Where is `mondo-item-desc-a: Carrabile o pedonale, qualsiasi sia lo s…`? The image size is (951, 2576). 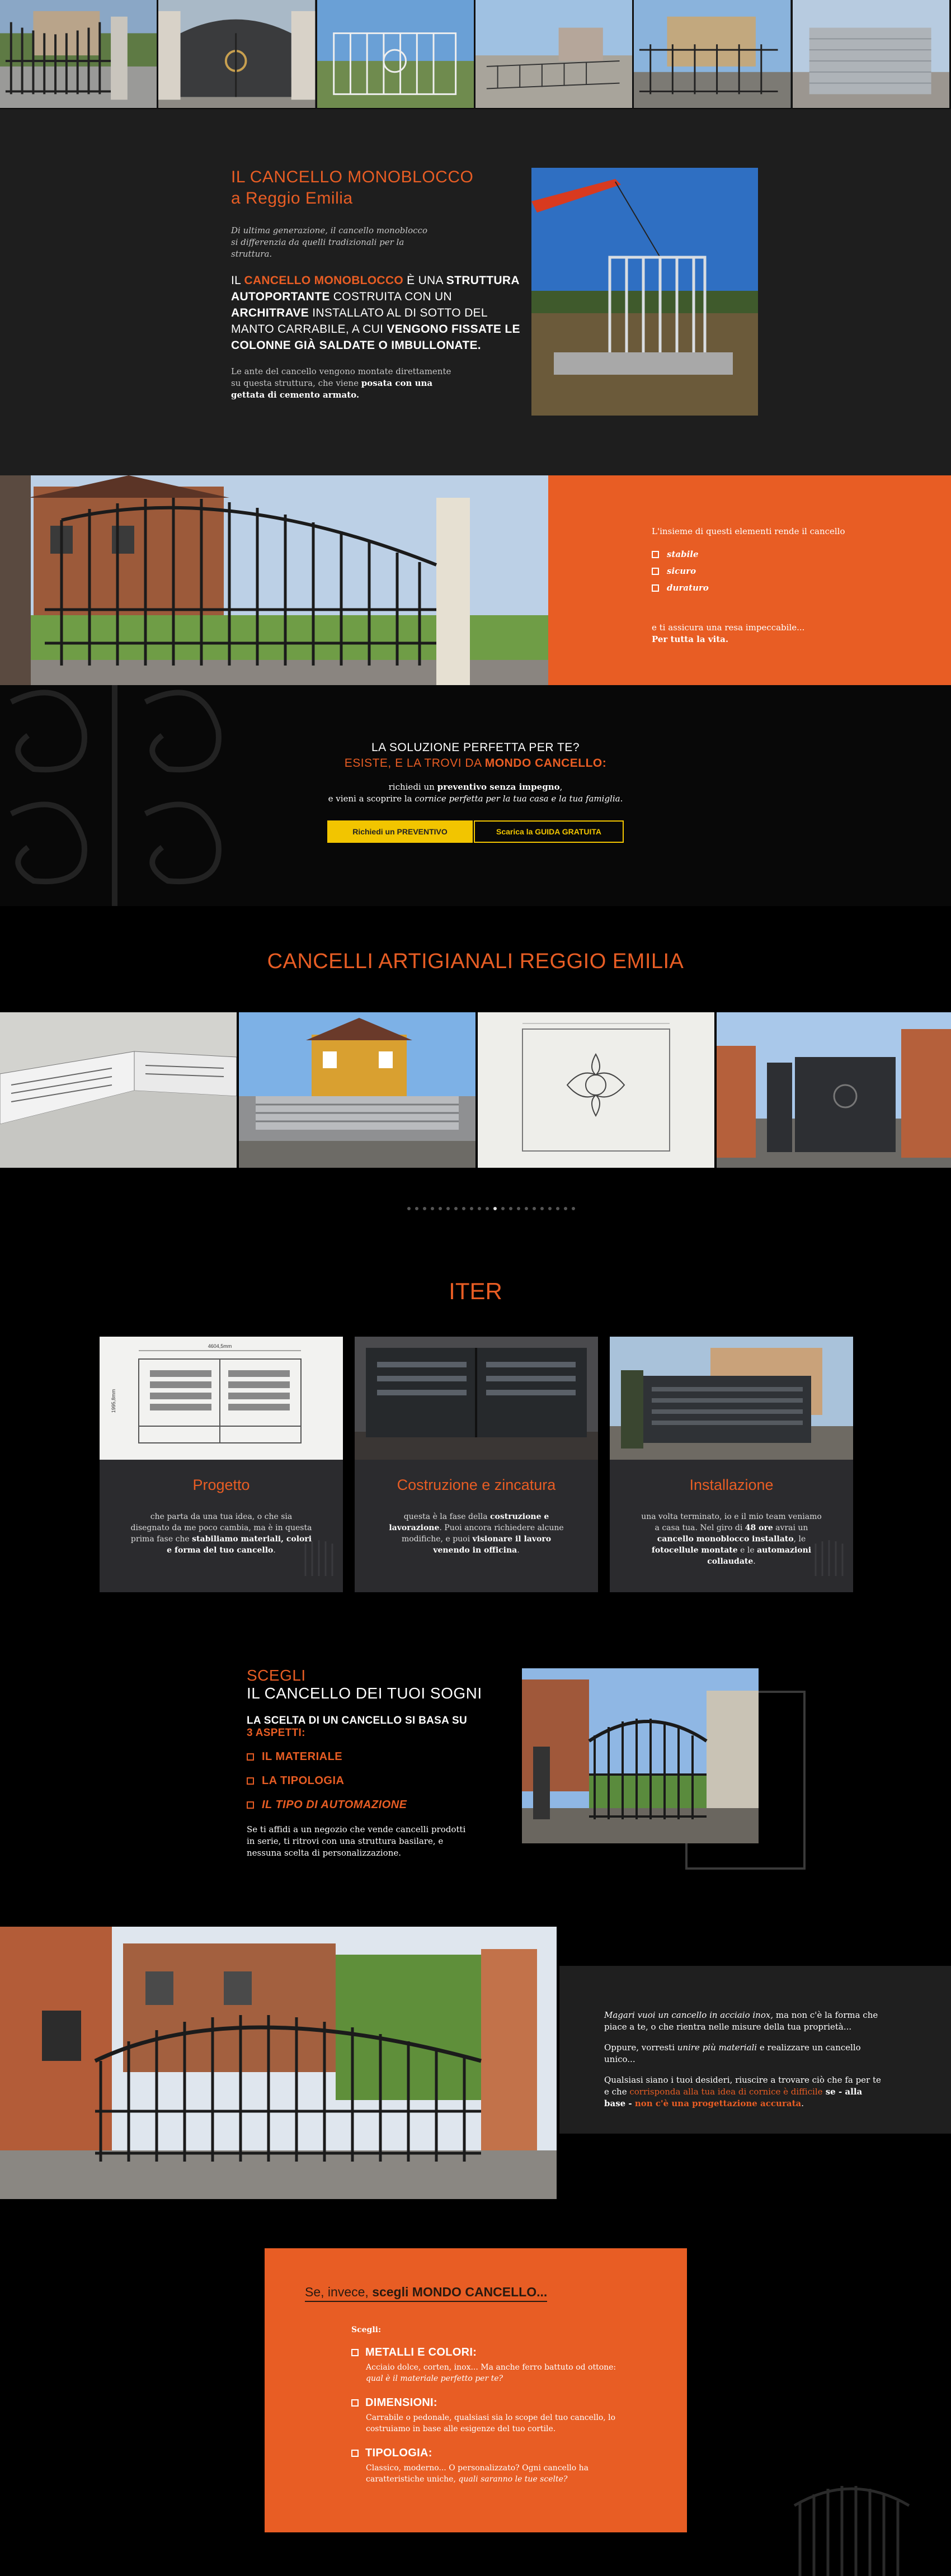 mondo-item-desc-a: Carrabile o pedonale, qualsiasi sia lo s… is located at coordinates (491, 2423).